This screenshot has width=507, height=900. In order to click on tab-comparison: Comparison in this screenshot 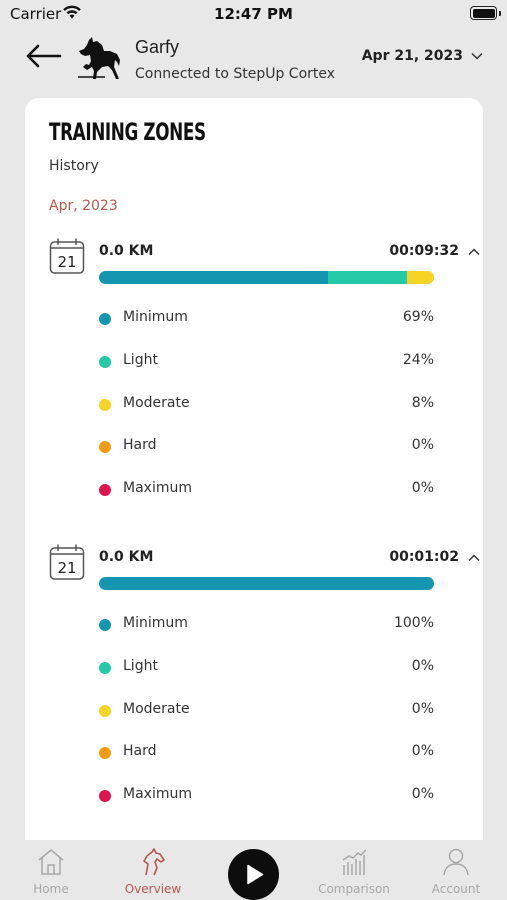, I will do `click(354, 872)`.